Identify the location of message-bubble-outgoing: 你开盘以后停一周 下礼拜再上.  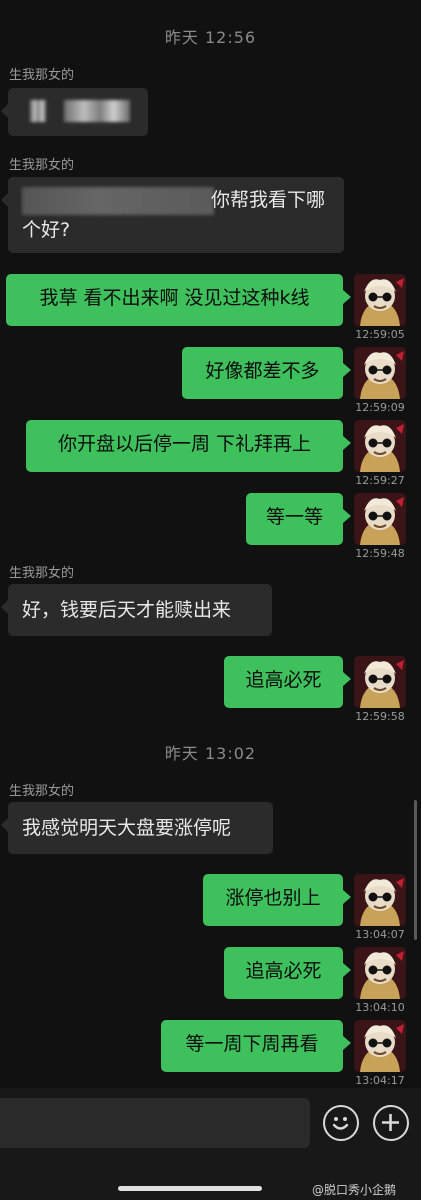
(188, 446).